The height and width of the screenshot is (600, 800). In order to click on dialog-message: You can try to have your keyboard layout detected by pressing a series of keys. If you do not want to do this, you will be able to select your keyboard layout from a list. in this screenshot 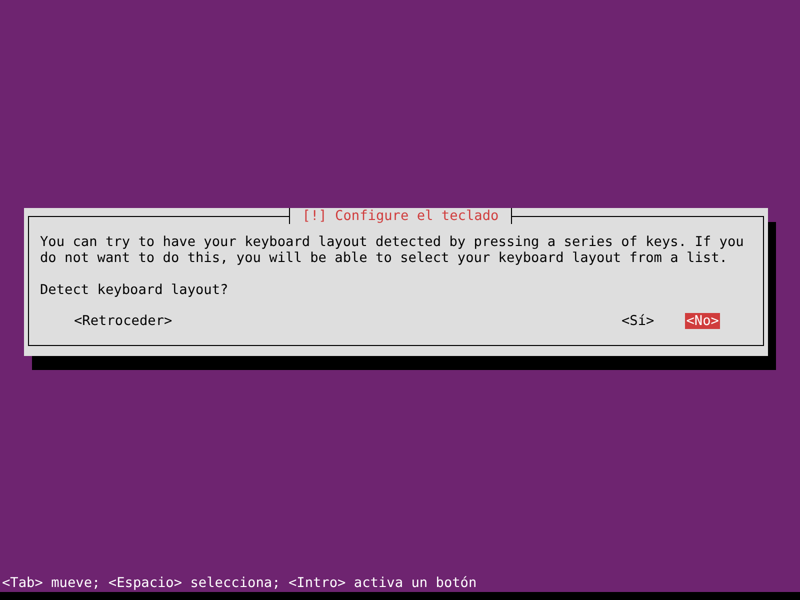, I will do `click(392, 250)`.